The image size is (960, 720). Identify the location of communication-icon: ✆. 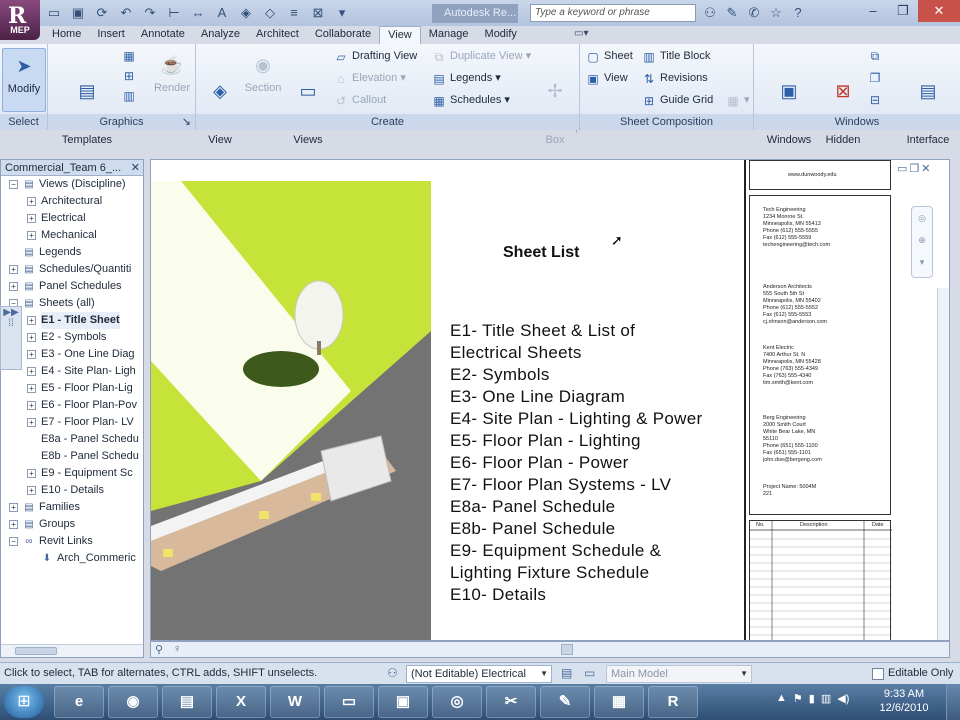
(754, 12).